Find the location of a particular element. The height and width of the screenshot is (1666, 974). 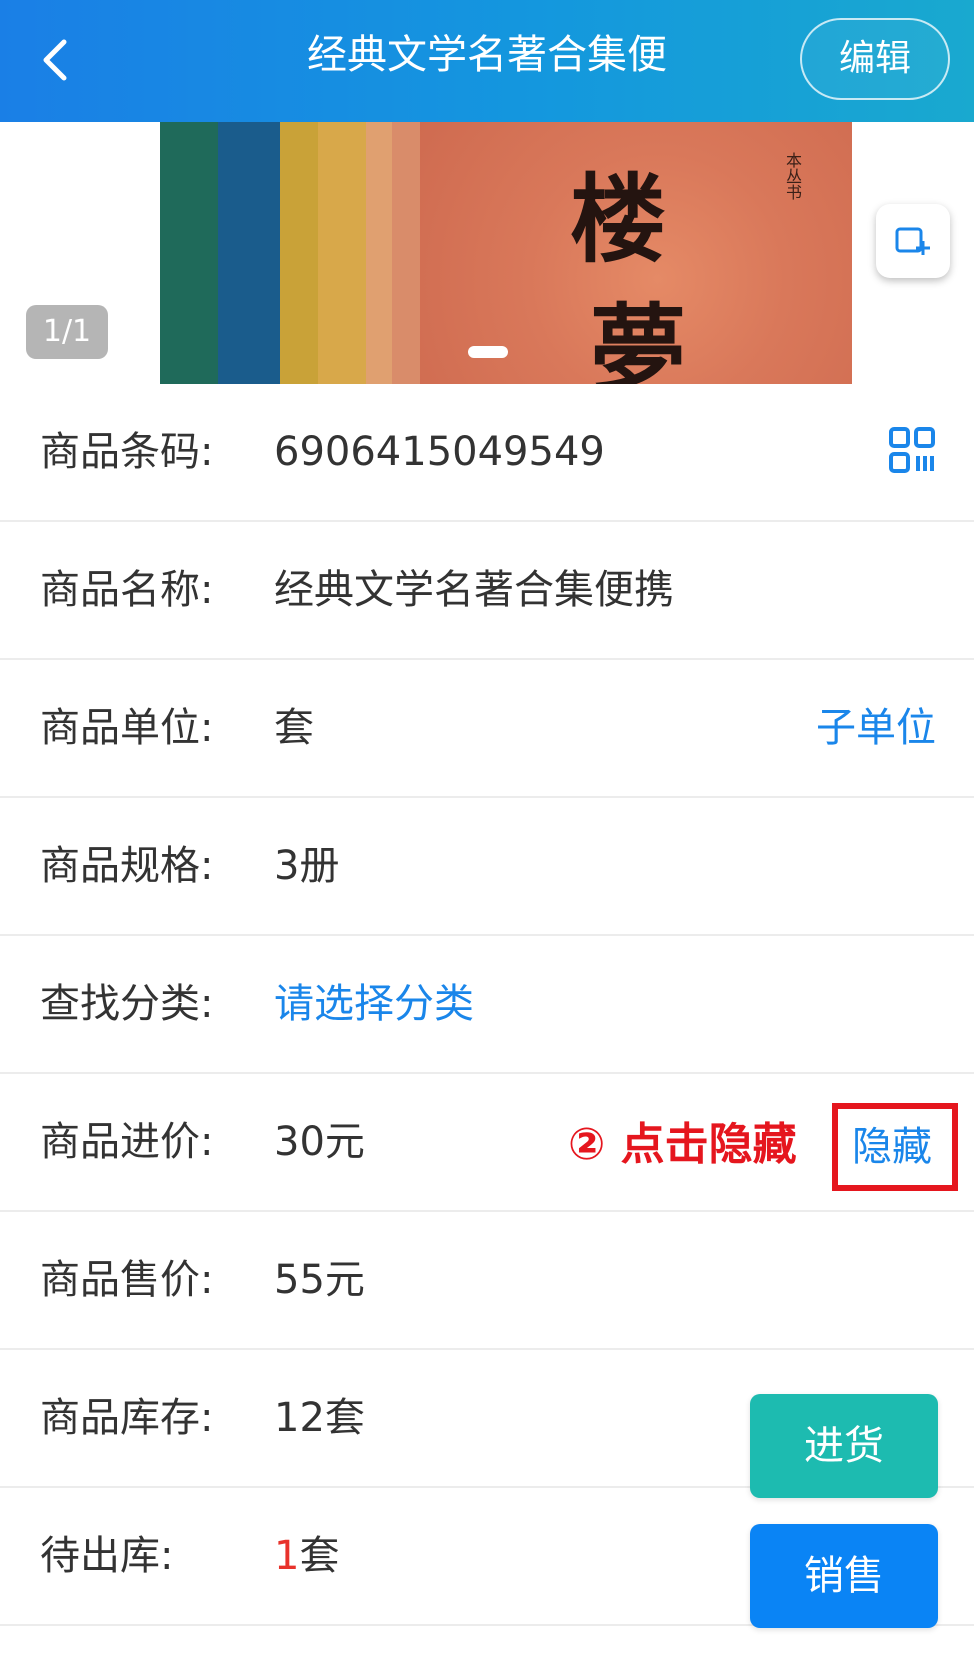

select-category-link: 请选择分类 is located at coordinates (374, 1004).